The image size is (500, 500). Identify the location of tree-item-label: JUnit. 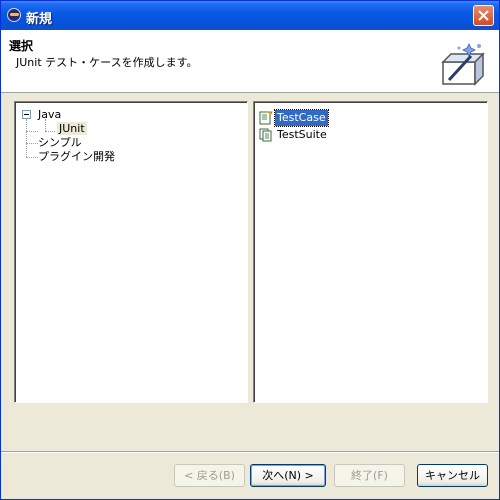
(72, 128).